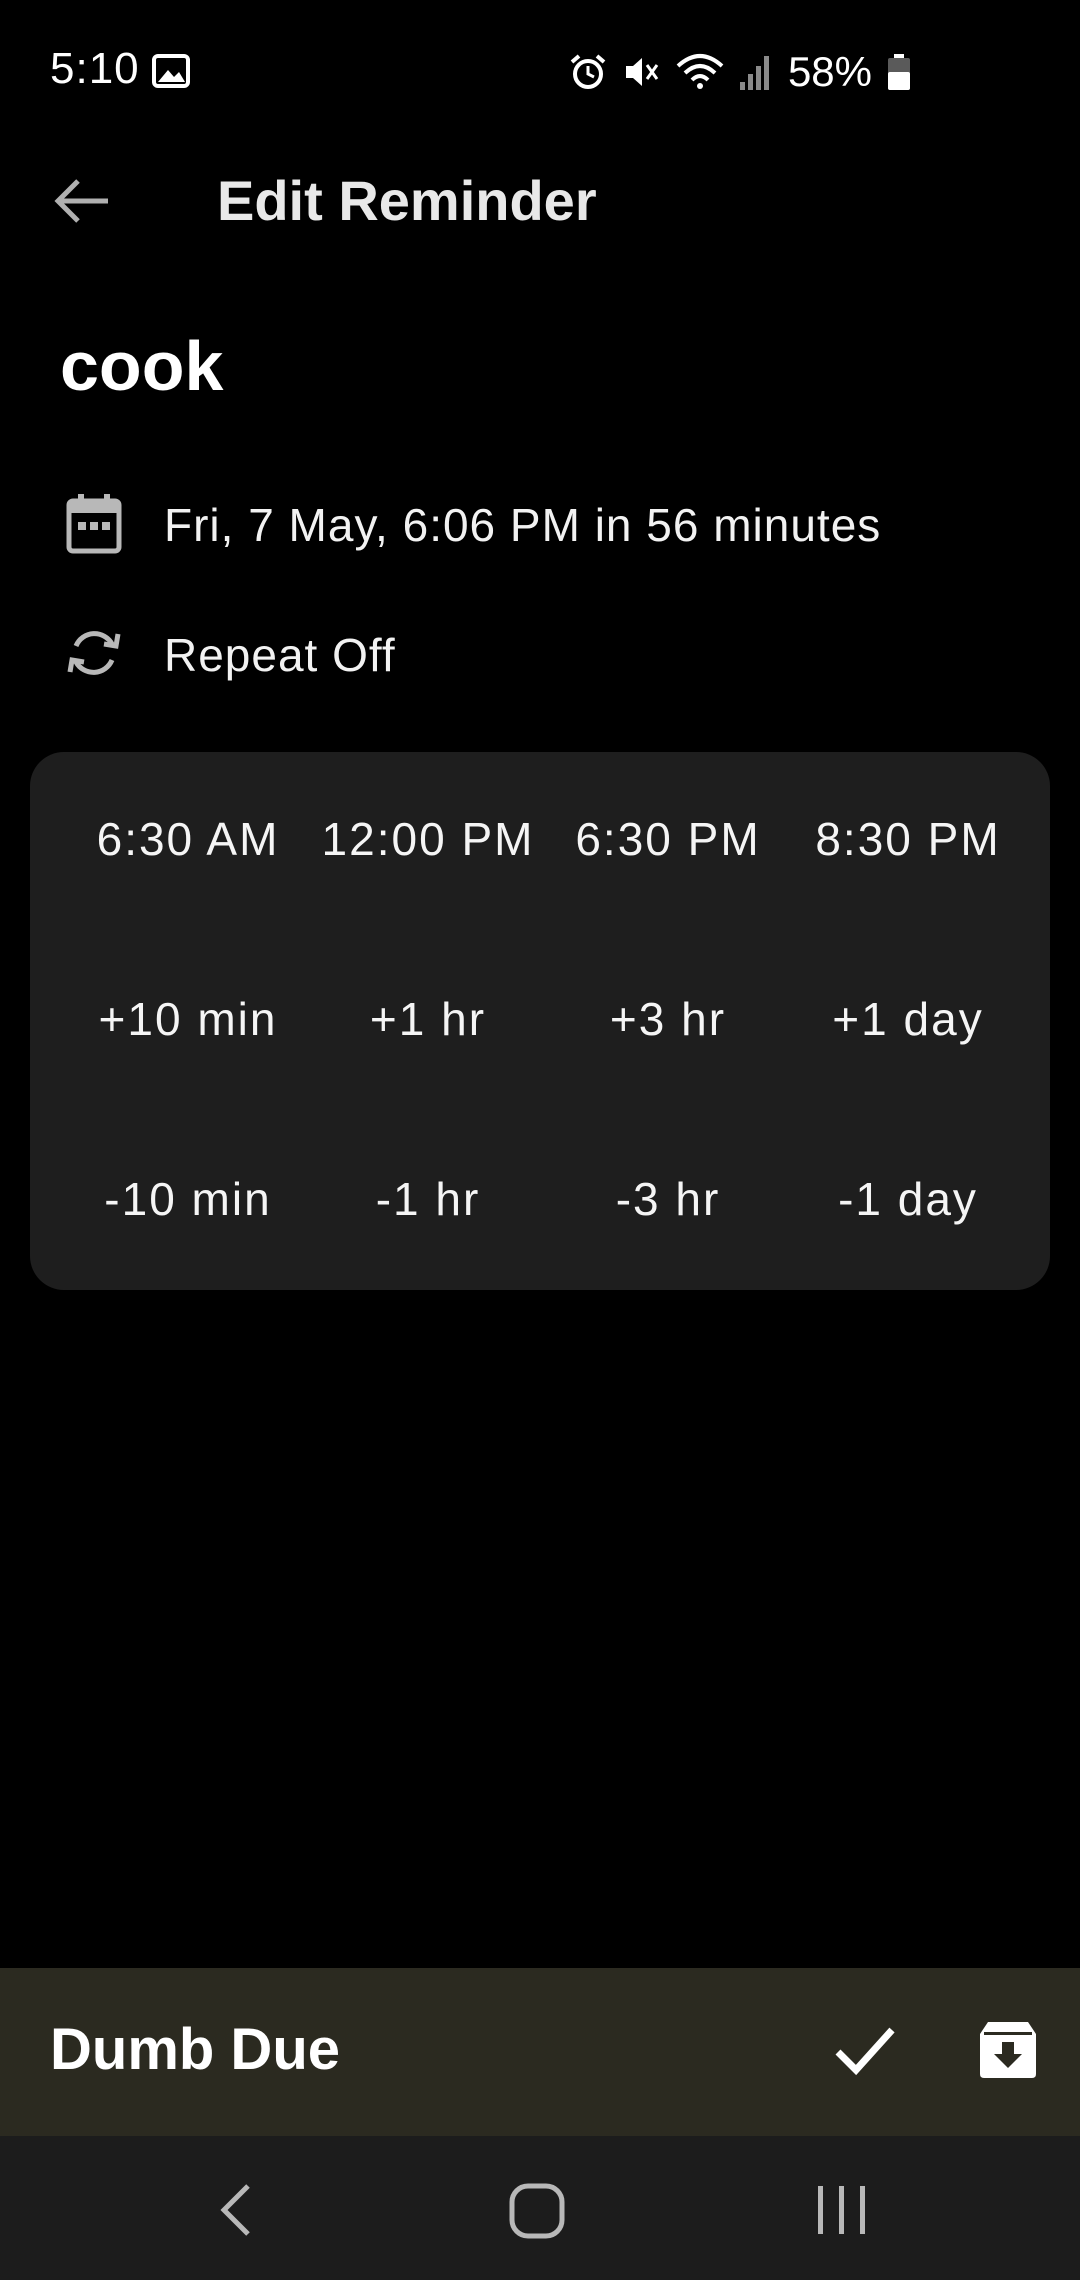  What do you see at coordinates (668, 1062) in the screenshot?
I see `add-time-button: +3 hr` at bounding box center [668, 1062].